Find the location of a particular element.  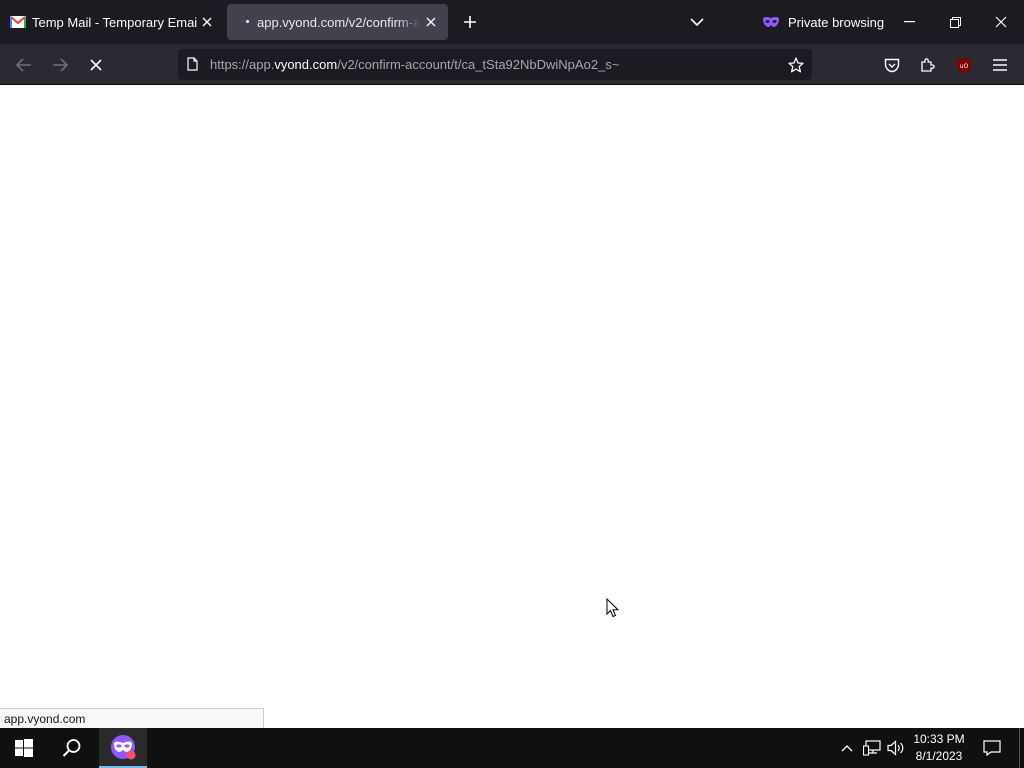

network-tray-button is located at coordinates (872, 748).